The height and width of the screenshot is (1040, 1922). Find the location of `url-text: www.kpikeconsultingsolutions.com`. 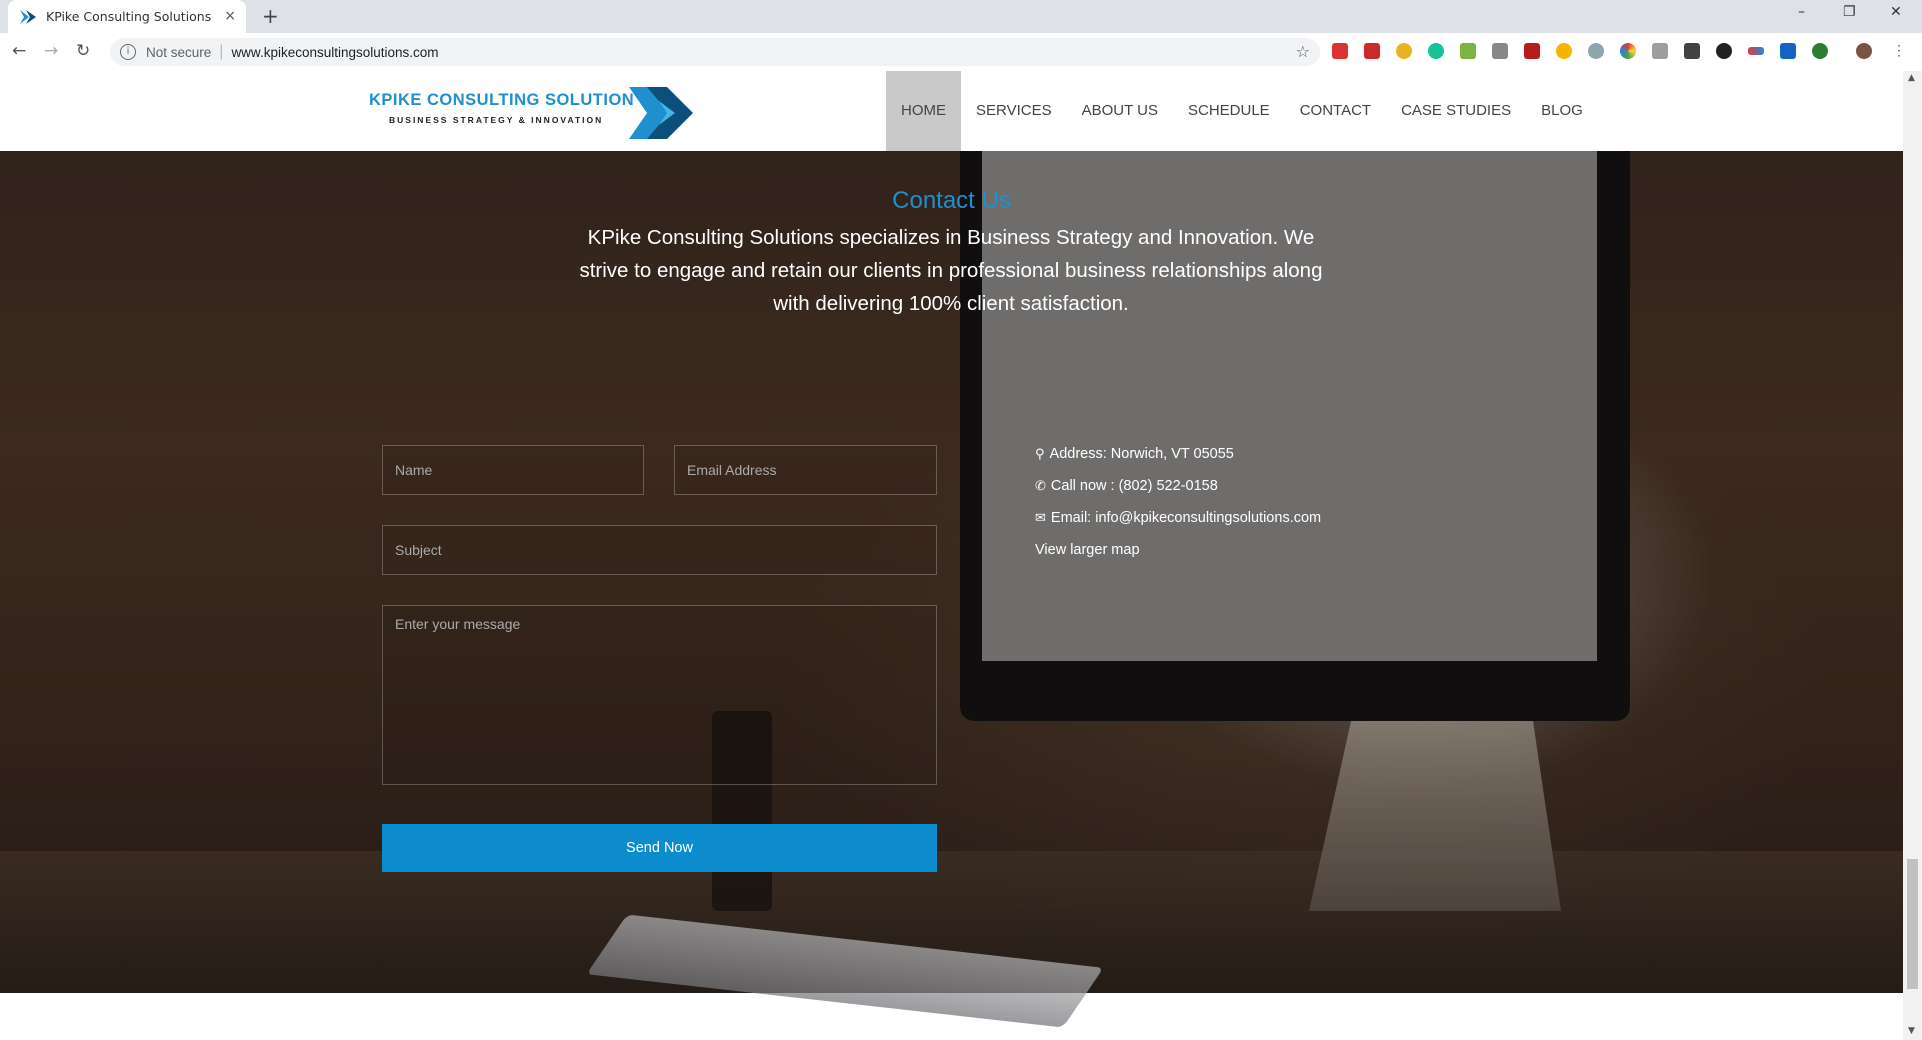

url-text: www.kpikeconsultingsolutions.com is located at coordinates (334, 52).